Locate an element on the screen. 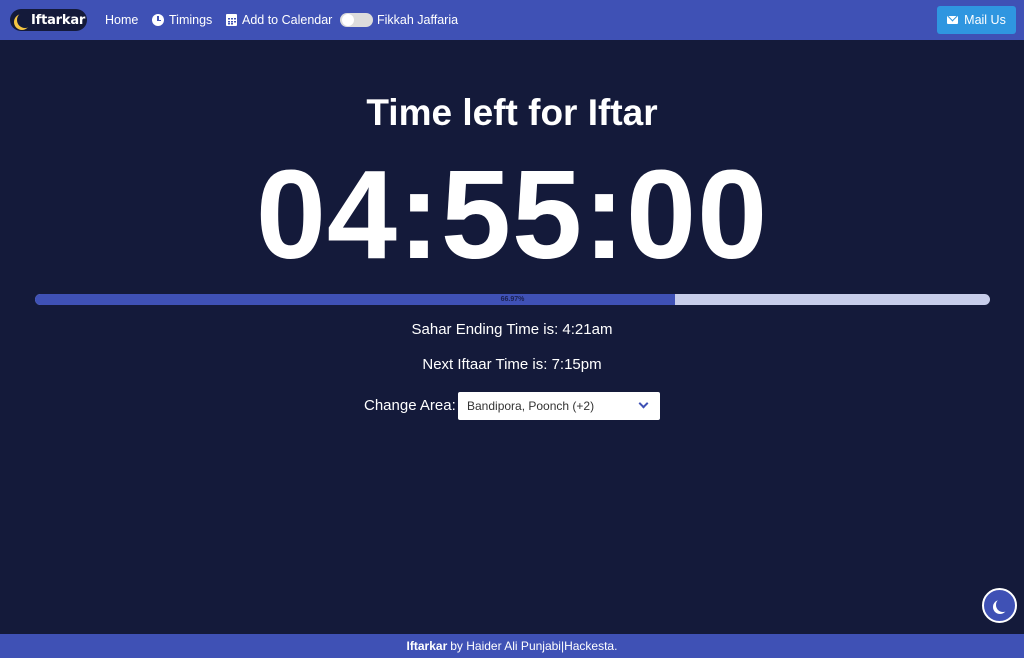 The height and width of the screenshot is (658, 1024). nav-add-to-calendar: Add to Calendar is located at coordinates (279, 20).